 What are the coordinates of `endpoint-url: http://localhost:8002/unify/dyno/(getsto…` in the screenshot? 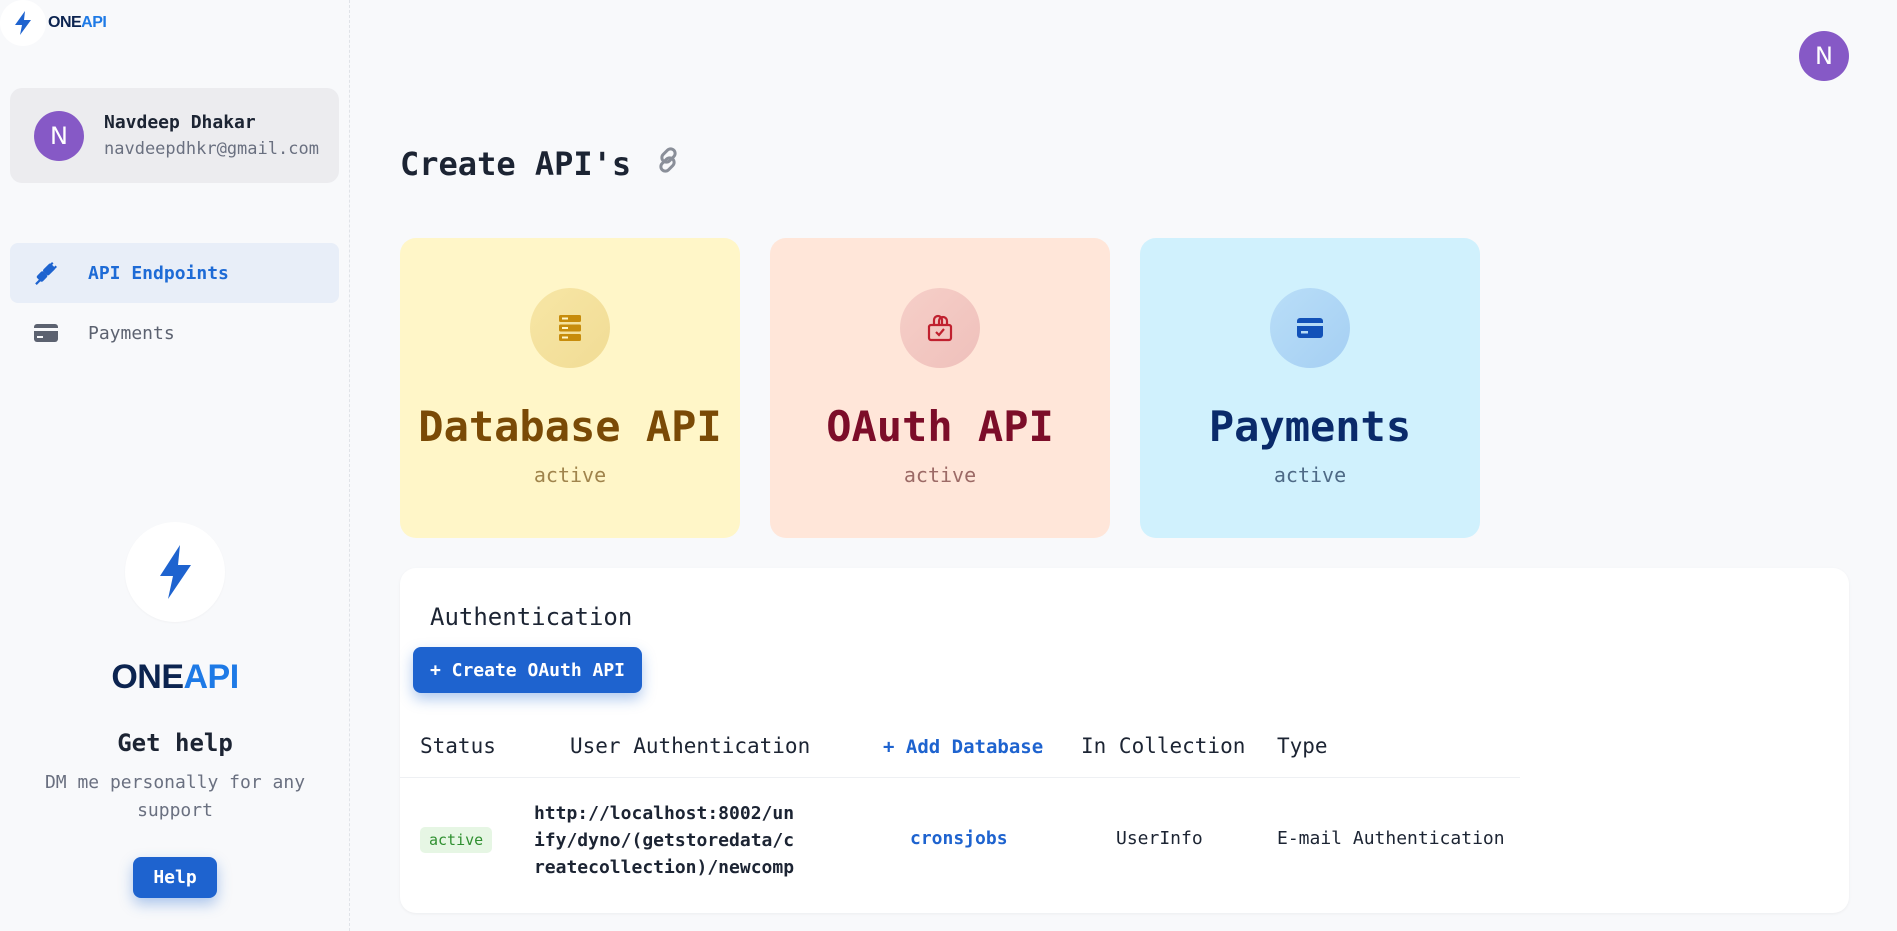 It's located at (664, 840).